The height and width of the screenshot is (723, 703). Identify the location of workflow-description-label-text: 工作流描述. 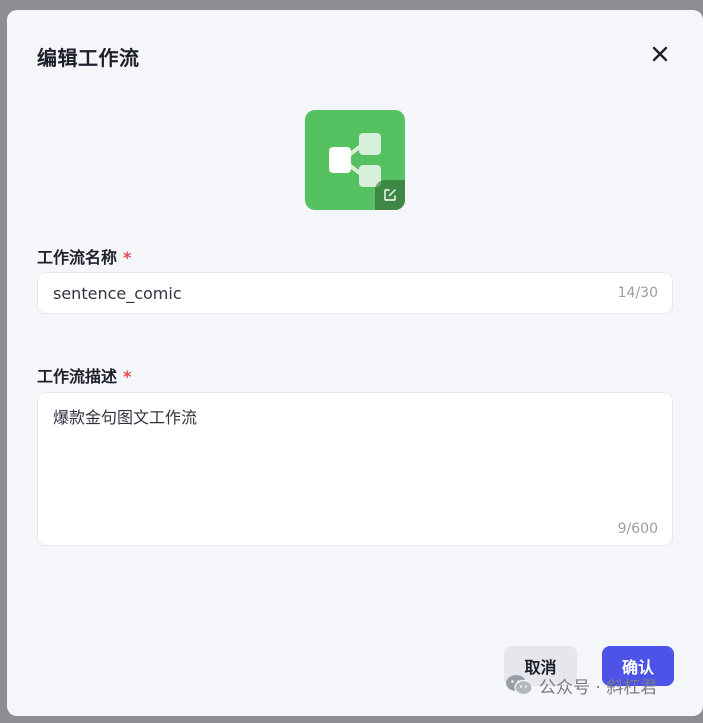
(77, 376).